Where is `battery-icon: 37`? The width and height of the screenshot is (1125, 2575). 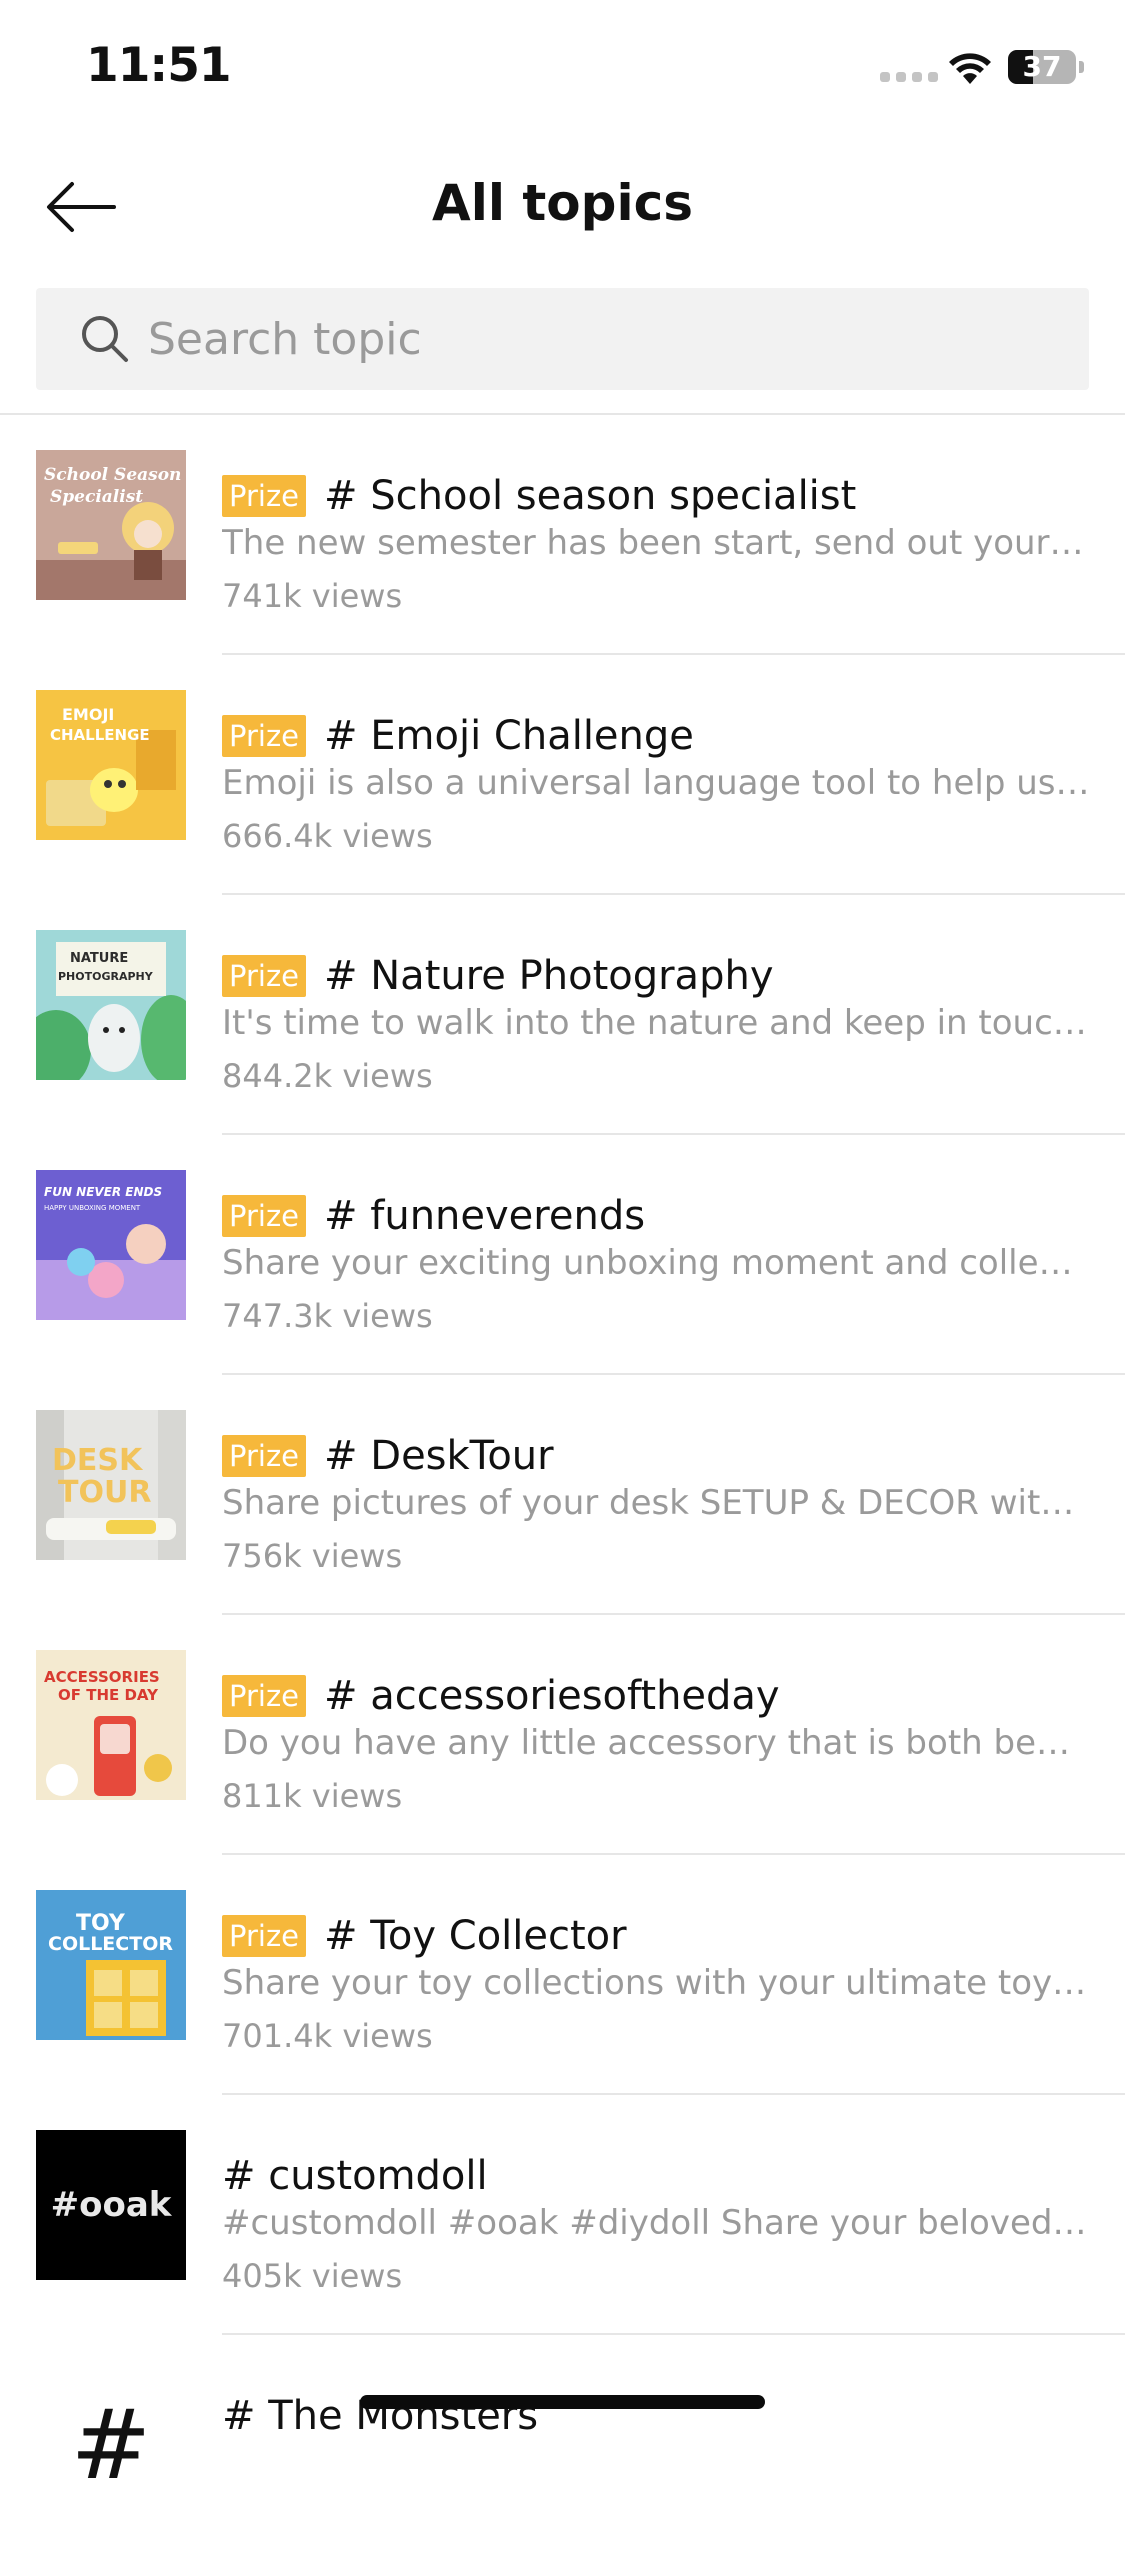 battery-icon: 37 is located at coordinates (1042, 67).